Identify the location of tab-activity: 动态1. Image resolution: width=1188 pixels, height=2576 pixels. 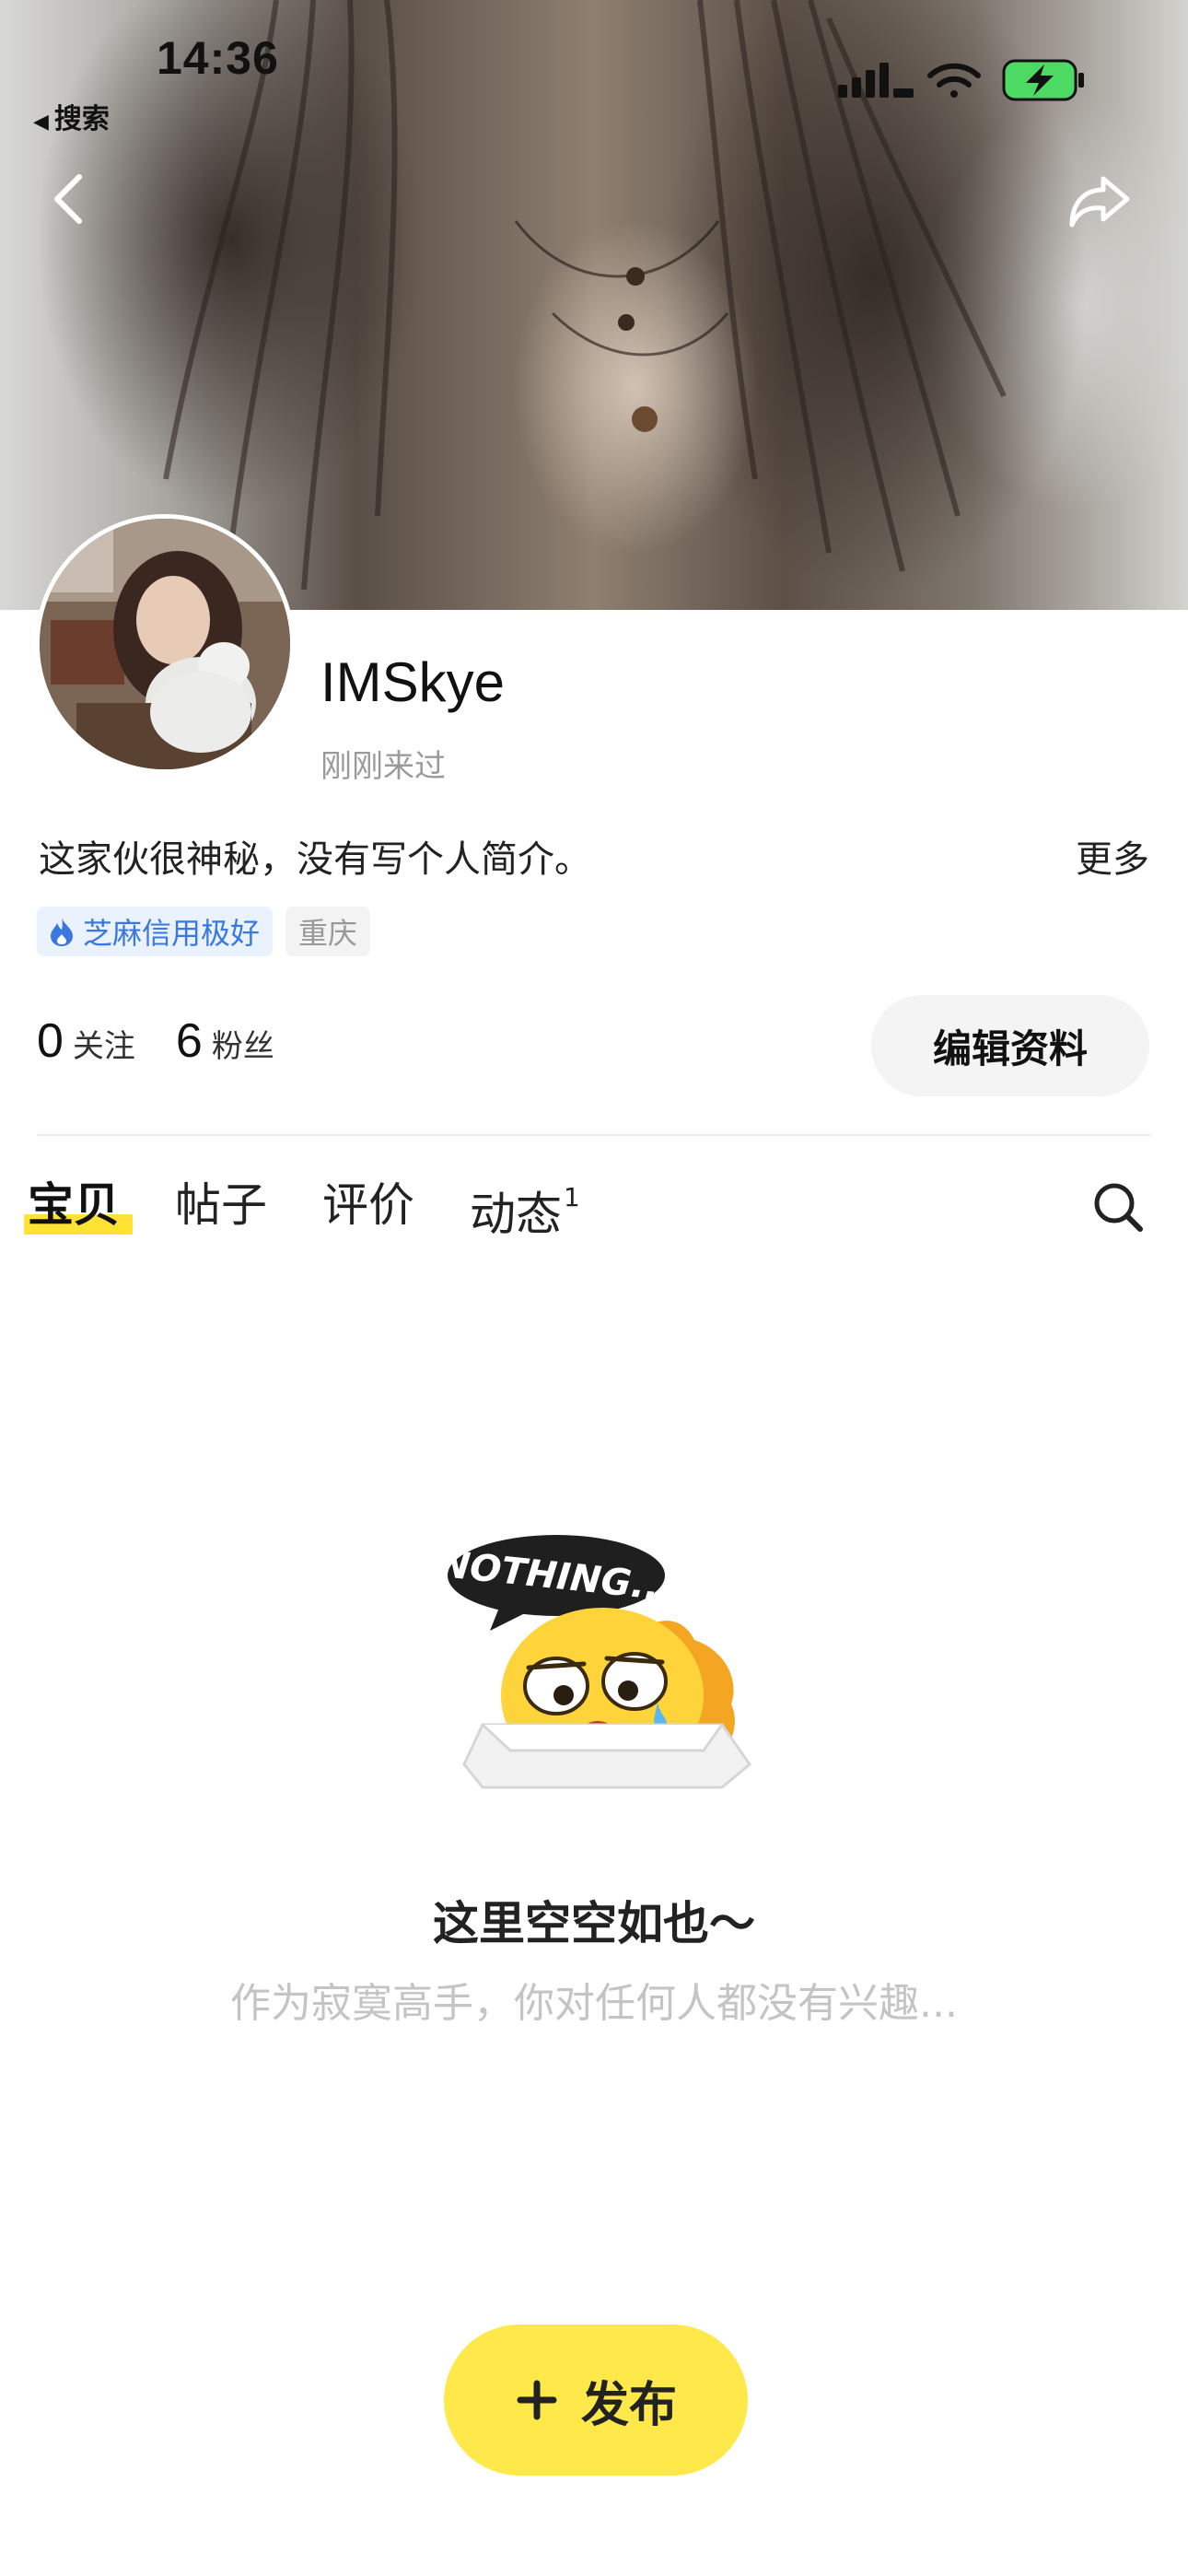
(525, 1209).